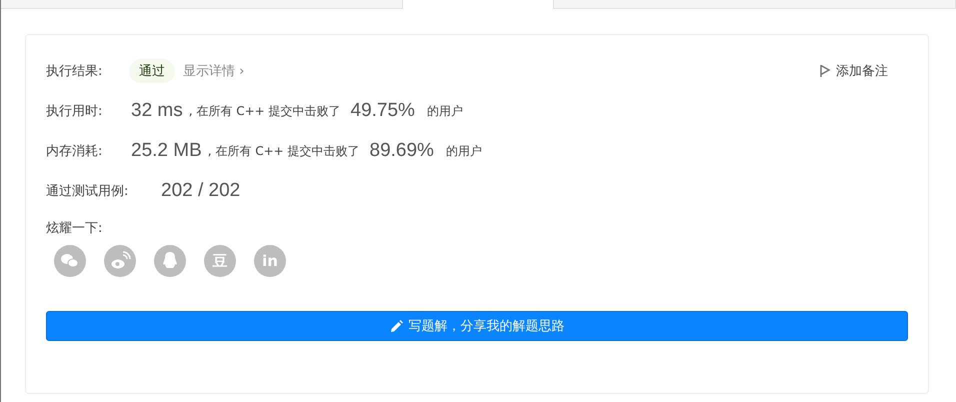 This screenshot has height=402, width=956. What do you see at coordinates (853, 71) in the screenshot?
I see `add-note-button: 添加备注` at bounding box center [853, 71].